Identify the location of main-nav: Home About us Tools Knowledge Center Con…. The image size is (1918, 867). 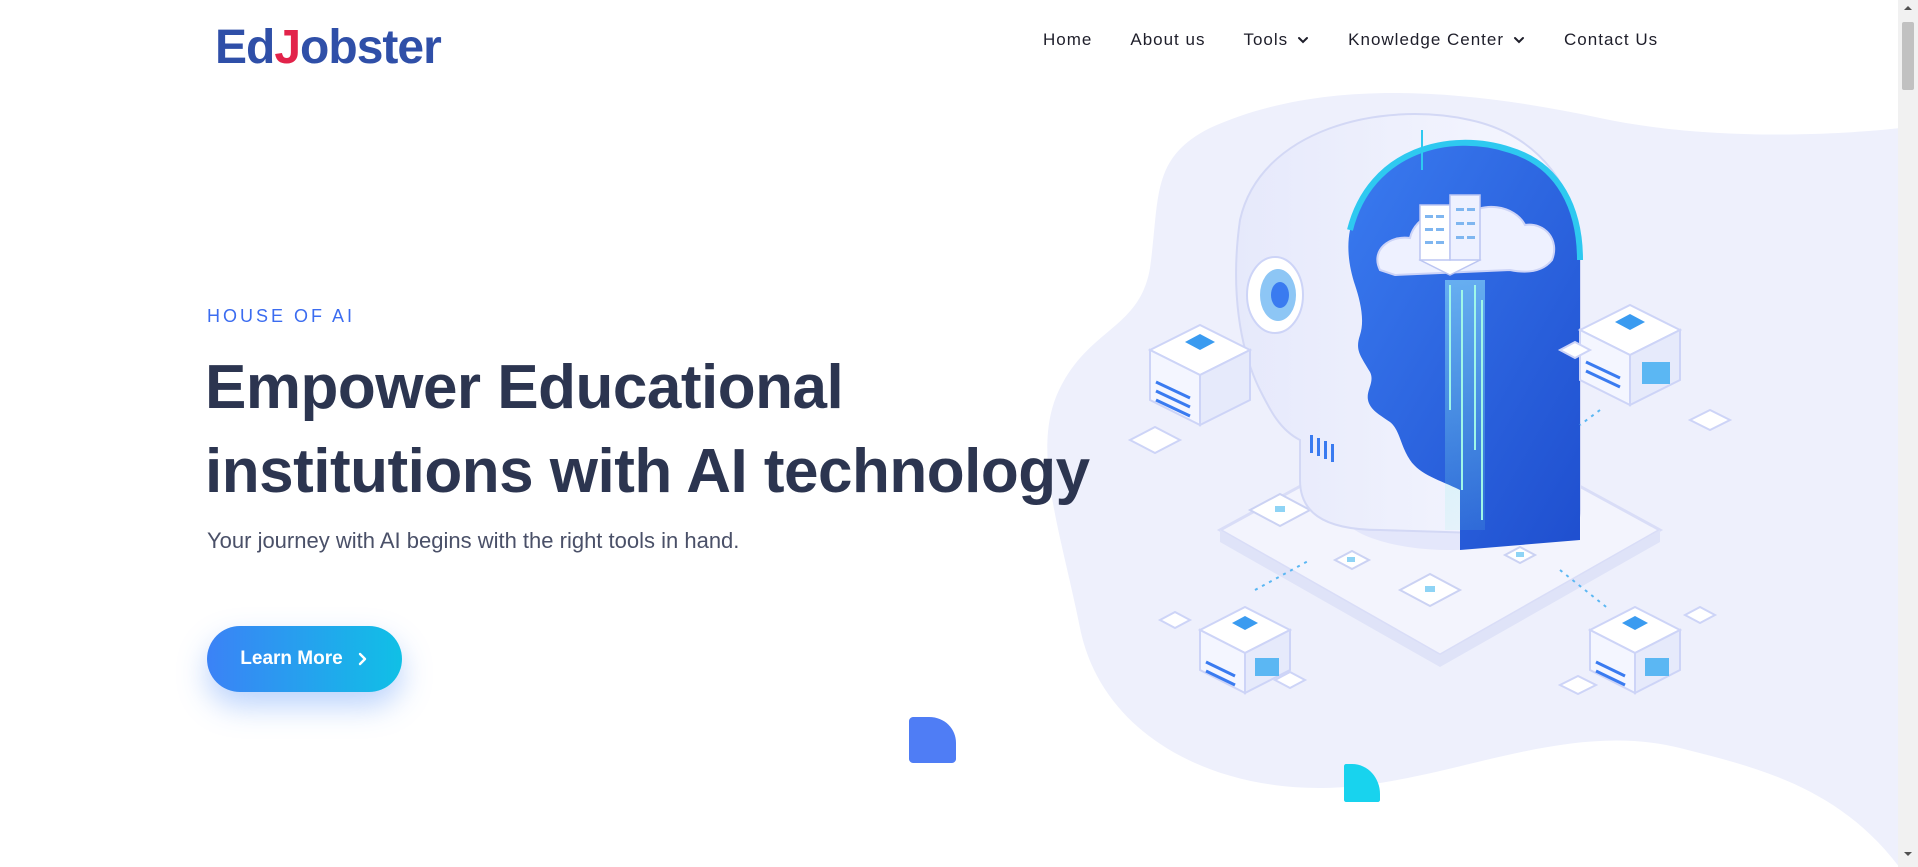
(1350, 40).